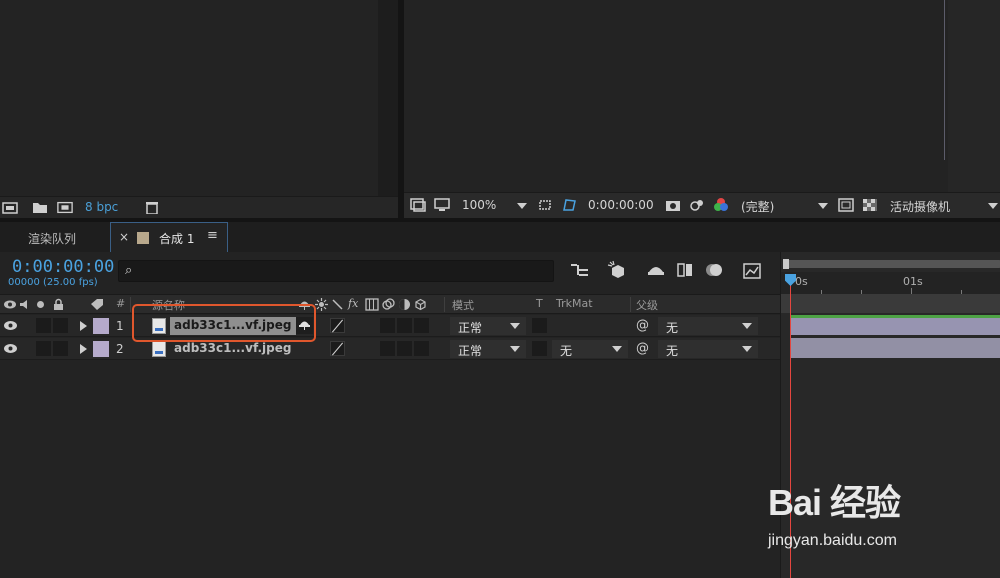 This screenshot has width=1000, height=578. I want to click on snapshot-camera-icon, so click(673, 205).